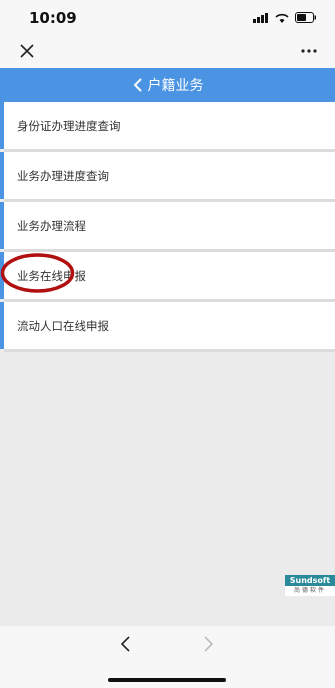 The image size is (335, 688). I want to click on menu-item-label: 业务在线申报, so click(51, 276).